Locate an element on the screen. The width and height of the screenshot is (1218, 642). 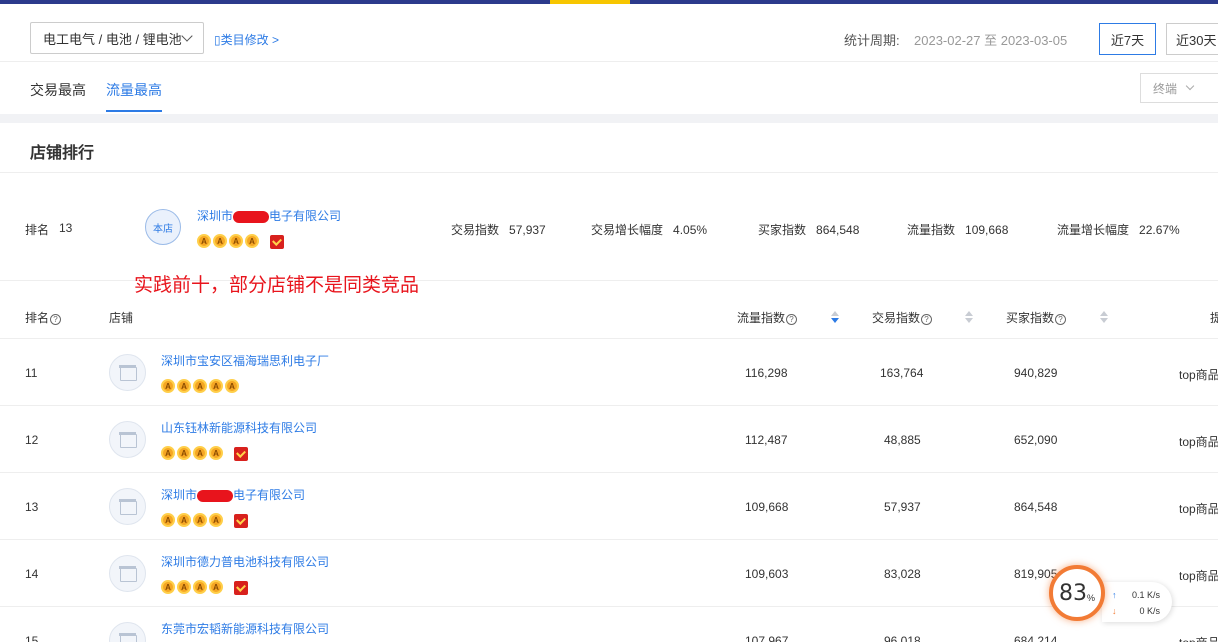
header-rank: 排名? is located at coordinates (43, 317).